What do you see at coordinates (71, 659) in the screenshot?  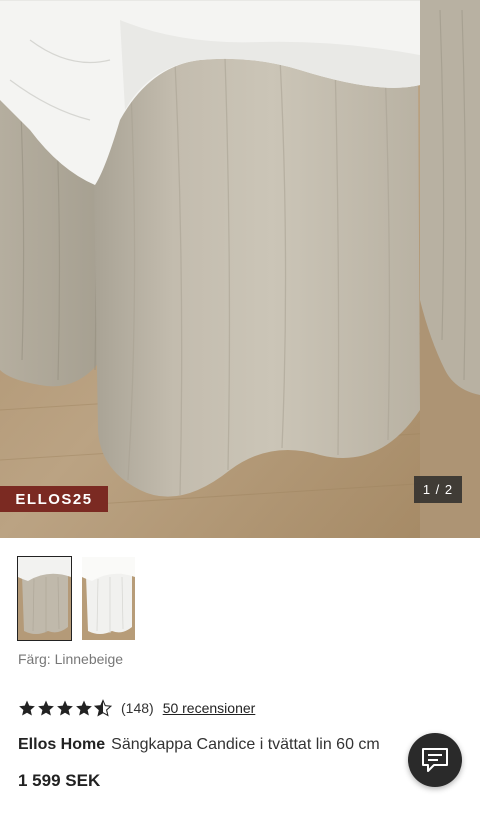 I see `selected-color-label: Färg: Linnebeige` at bounding box center [71, 659].